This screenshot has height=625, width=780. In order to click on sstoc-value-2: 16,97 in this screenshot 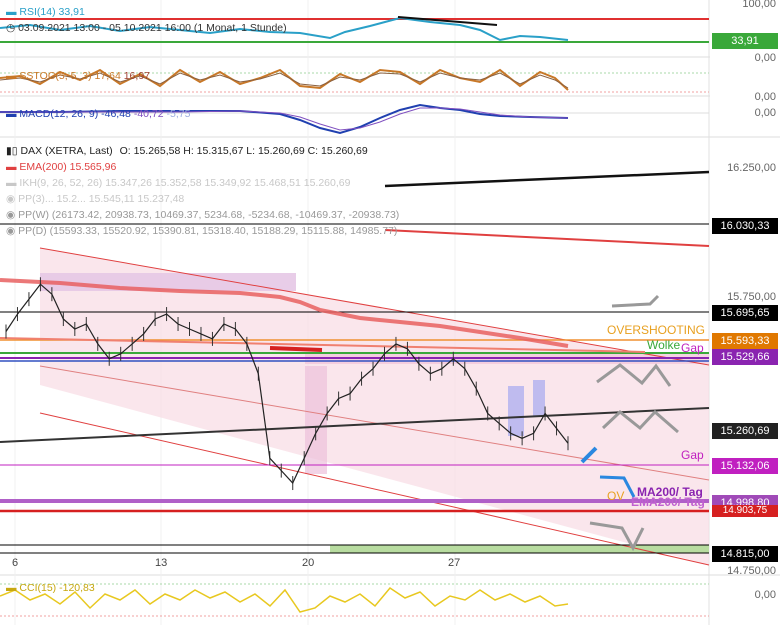, I will do `click(136, 76)`.